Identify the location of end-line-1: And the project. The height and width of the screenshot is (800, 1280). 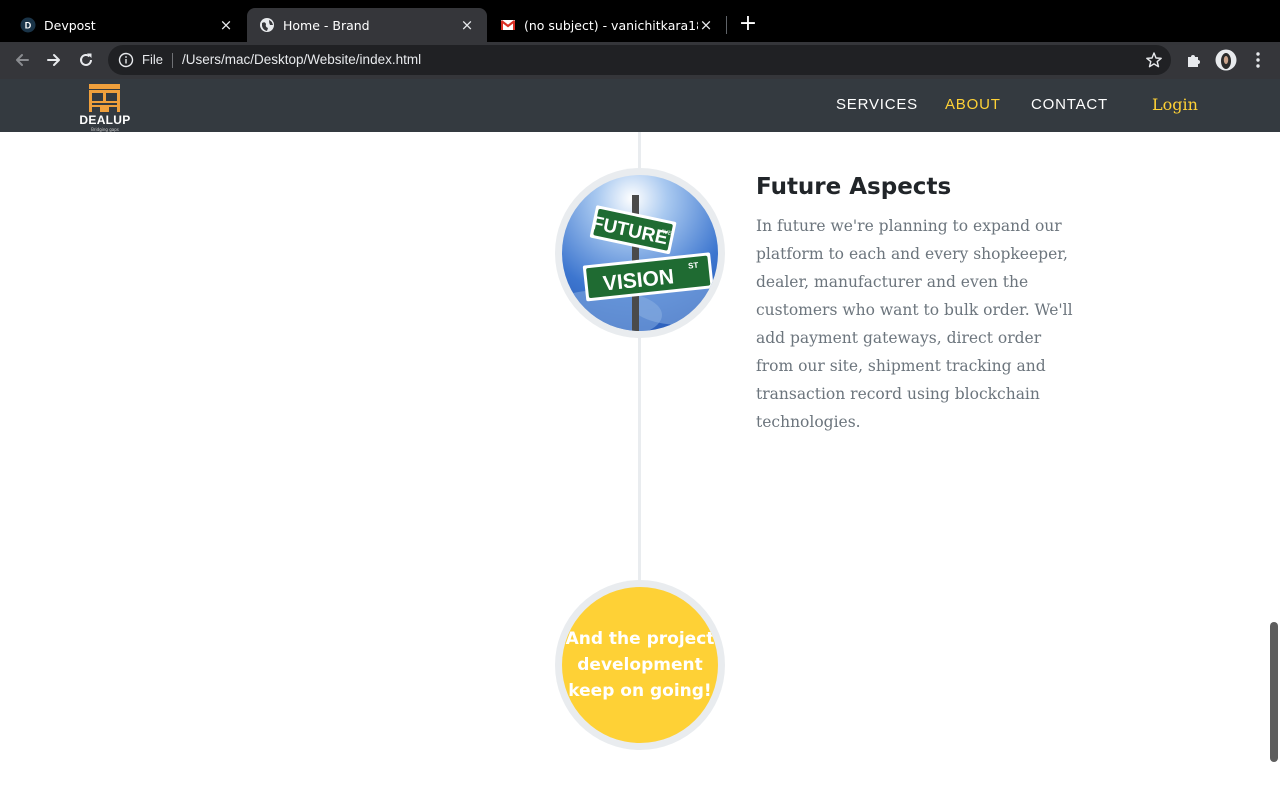
(640, 639).